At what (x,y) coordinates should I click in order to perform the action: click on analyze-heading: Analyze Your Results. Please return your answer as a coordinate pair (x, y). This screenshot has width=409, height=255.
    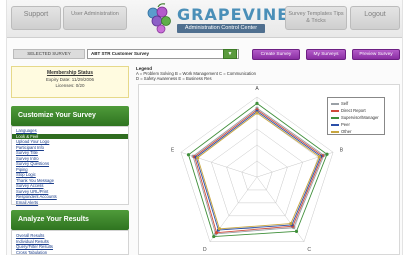
    Looking at the image, I should click on (70, 220).